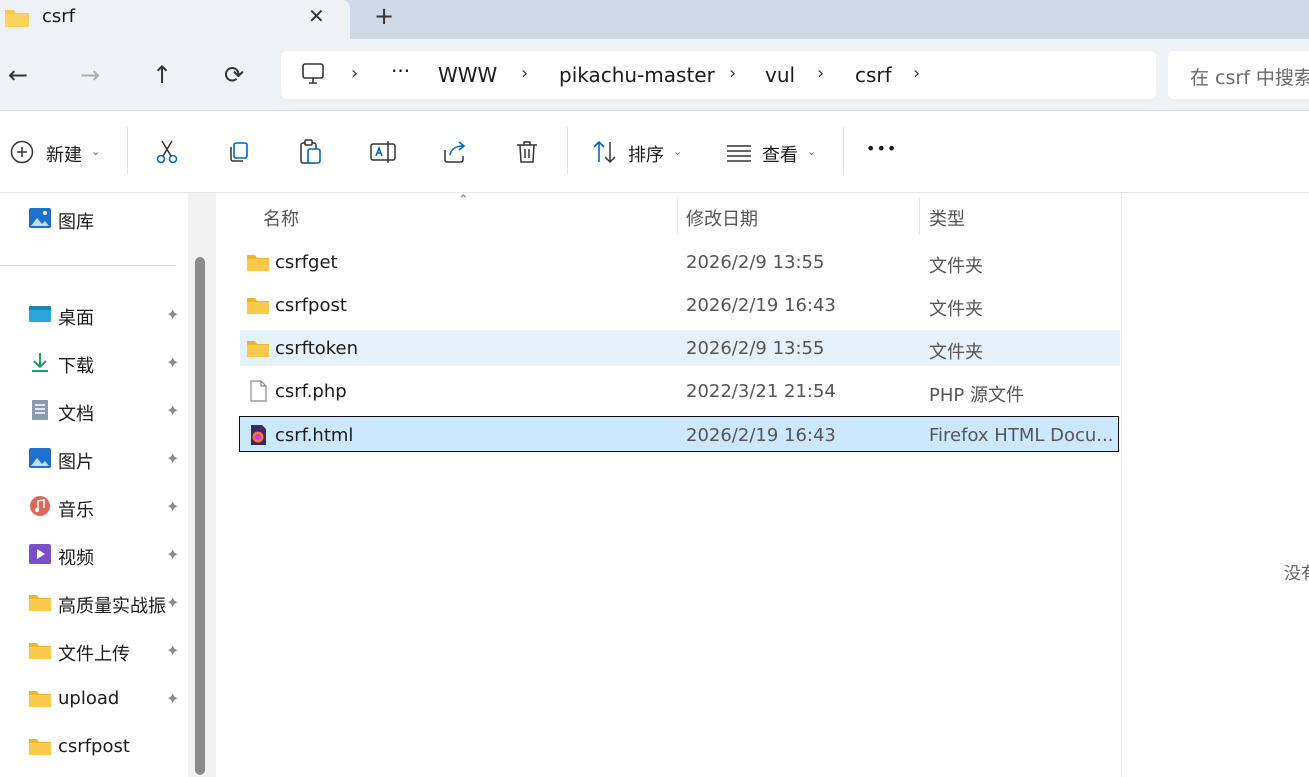  What do you see at coordinates (873, 75) in the screenshot?
I see `breadcrumb-csrf: csrf` at bounding box center [873, 75].